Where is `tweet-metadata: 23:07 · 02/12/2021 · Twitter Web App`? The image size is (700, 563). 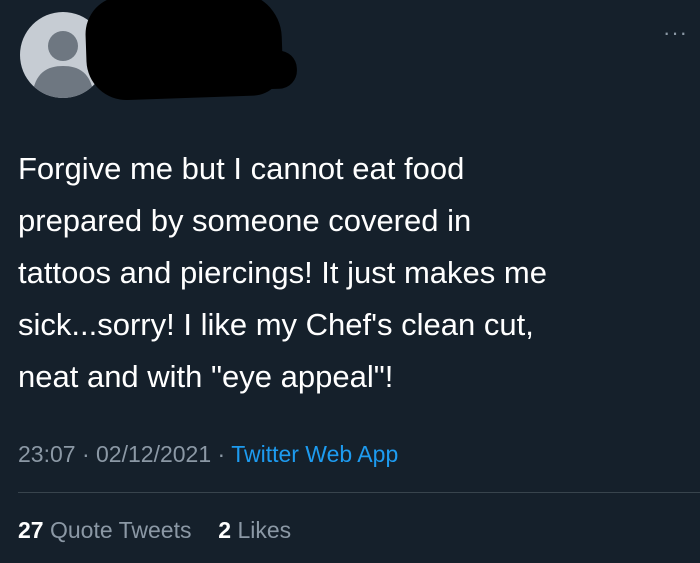
tweet-metadata: 23:07 · 02/12/2021 · Twitter Web App is located at coordinates (208, 454).